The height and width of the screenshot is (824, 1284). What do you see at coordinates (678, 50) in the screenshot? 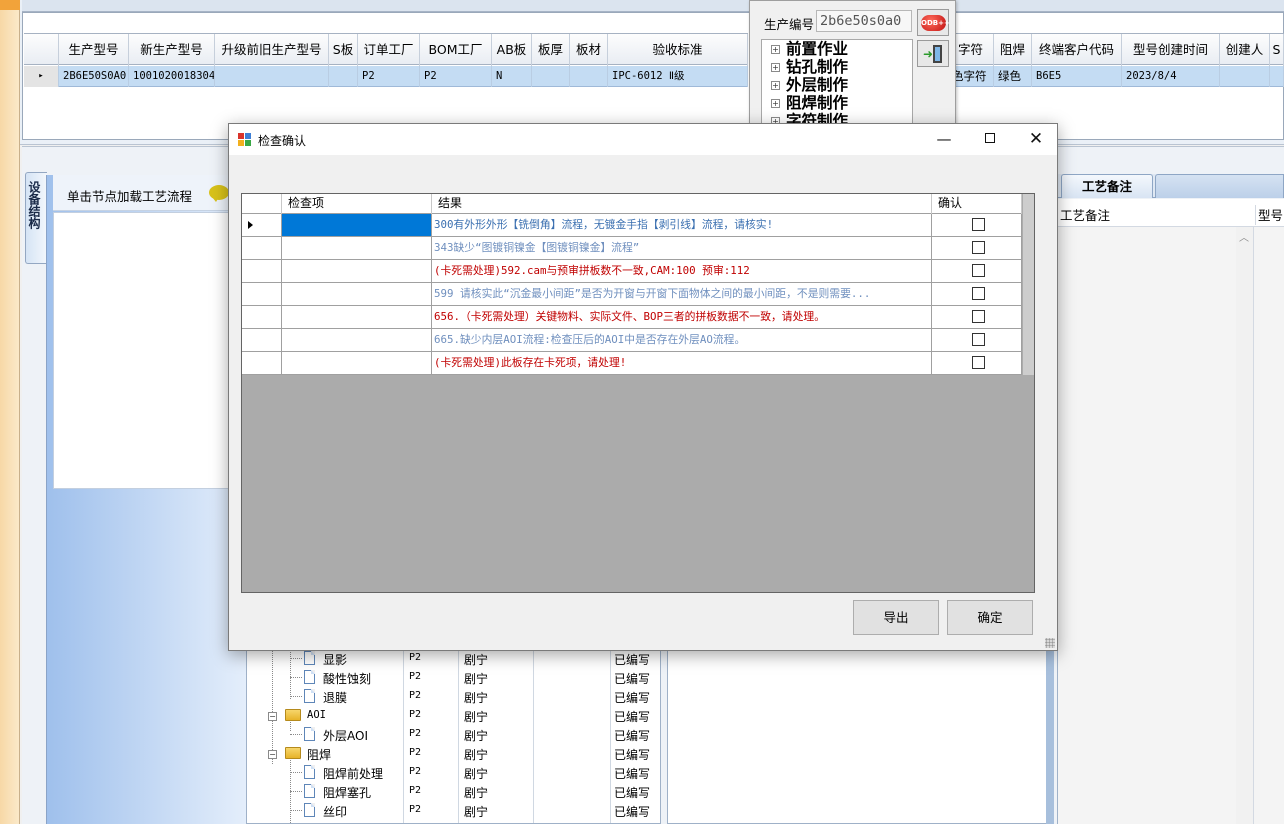
I see `col-header: 验收标准` at bounding box center [678, 50].